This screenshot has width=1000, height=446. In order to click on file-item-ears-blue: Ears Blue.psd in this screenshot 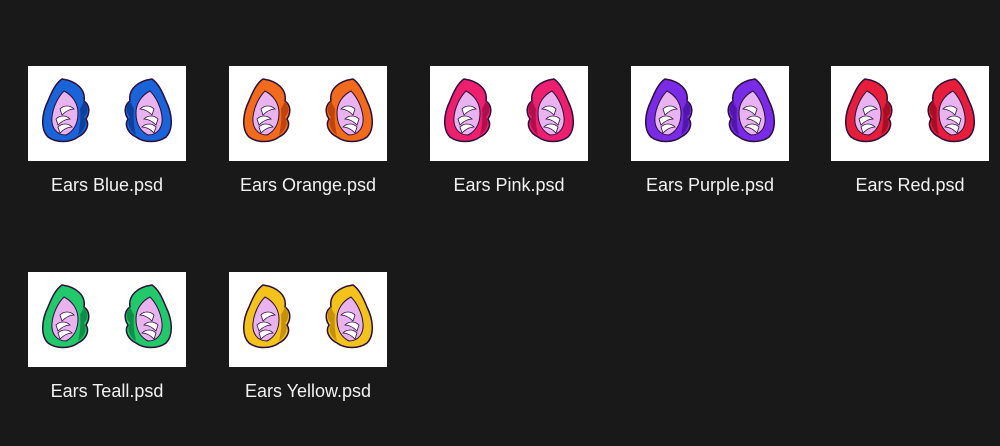, I will do `click(107, 141)`.